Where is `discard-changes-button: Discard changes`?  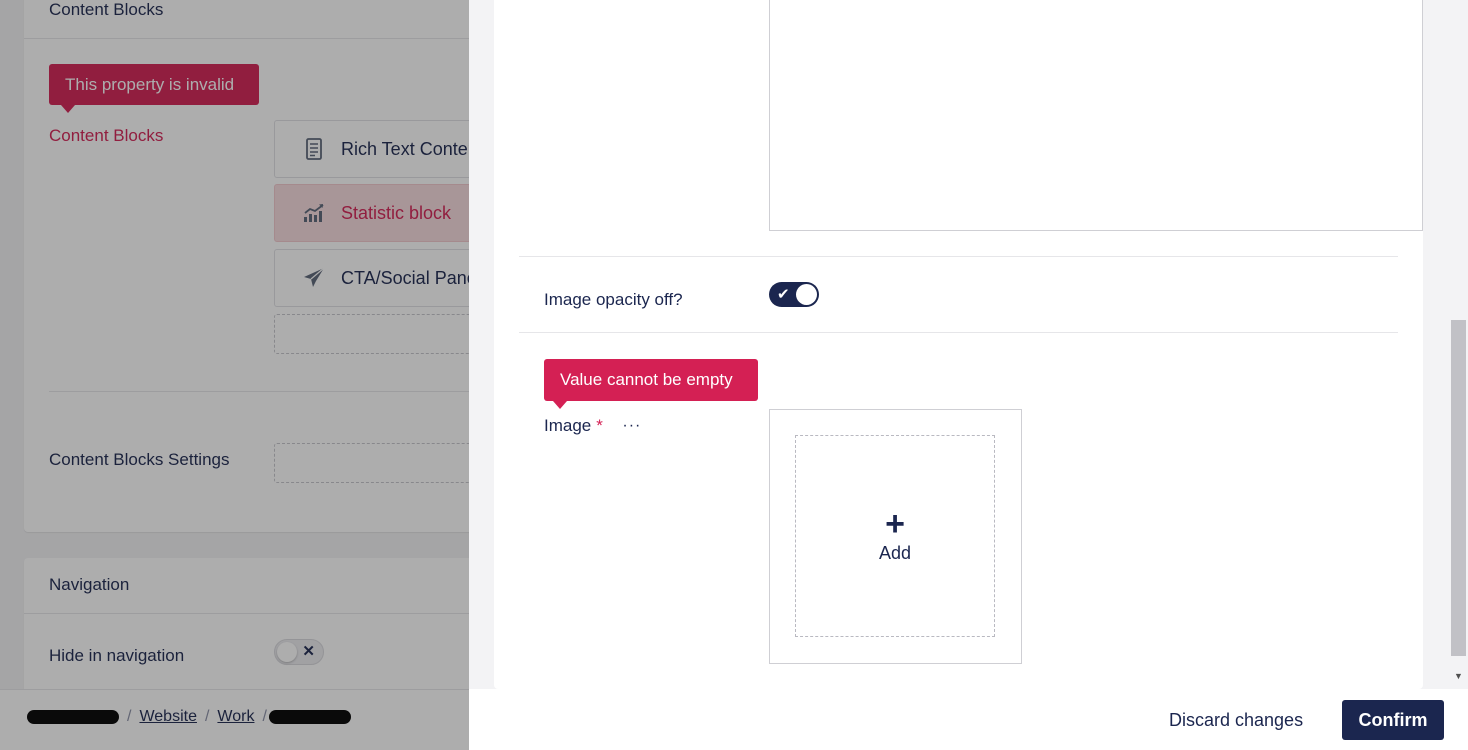
discard-changes-button: Discard changes is located at coordinates (1236, 720).